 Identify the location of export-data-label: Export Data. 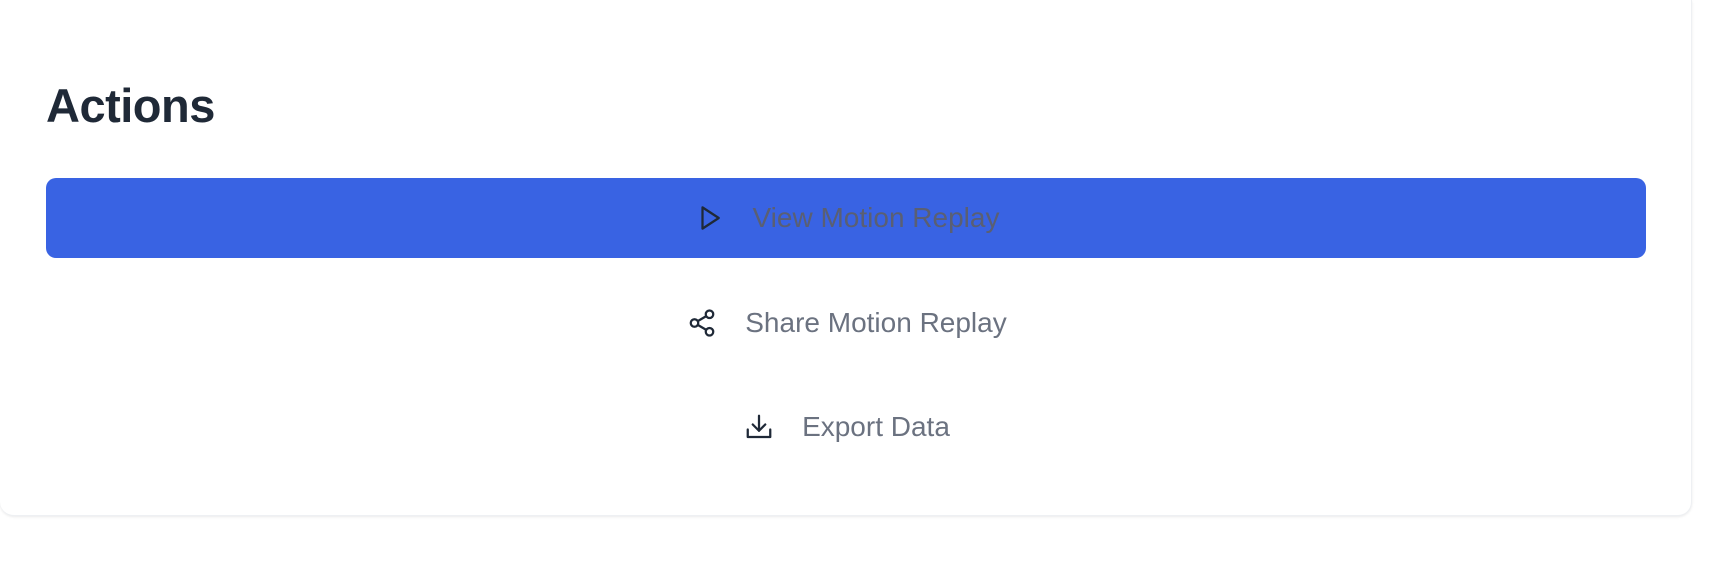
(876, 426).